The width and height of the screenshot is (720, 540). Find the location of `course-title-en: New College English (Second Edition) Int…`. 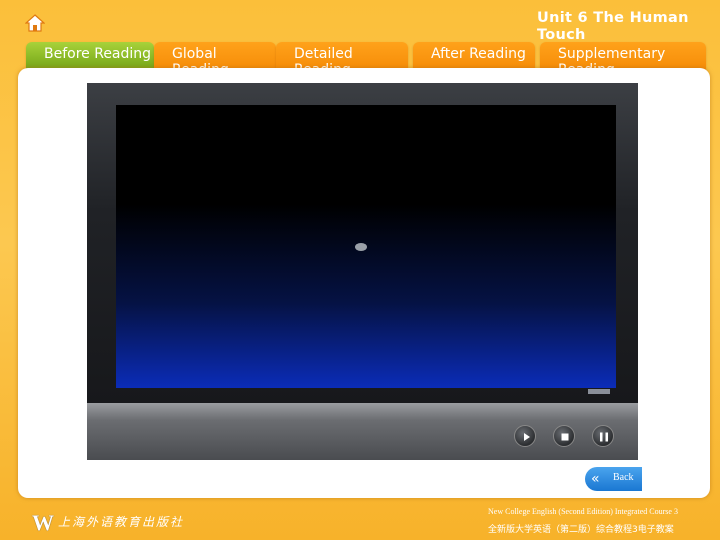

course-title-en: New College English (Second Edition) Int… is located at coordinates (583, 511).